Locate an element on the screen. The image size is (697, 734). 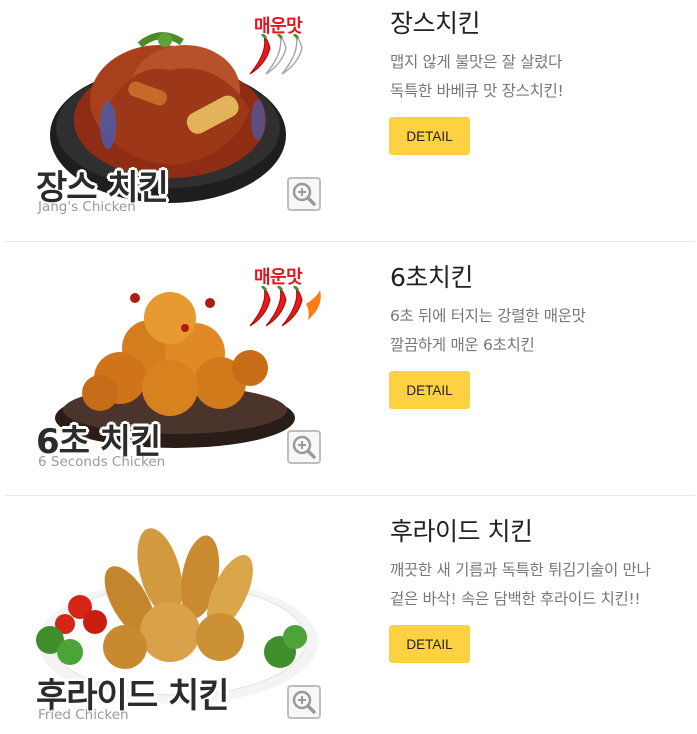
menu-desc-line2: 겉은 바삭! 속은 담백한 후라이드 치킨!! is located at coordinates (515, 599).